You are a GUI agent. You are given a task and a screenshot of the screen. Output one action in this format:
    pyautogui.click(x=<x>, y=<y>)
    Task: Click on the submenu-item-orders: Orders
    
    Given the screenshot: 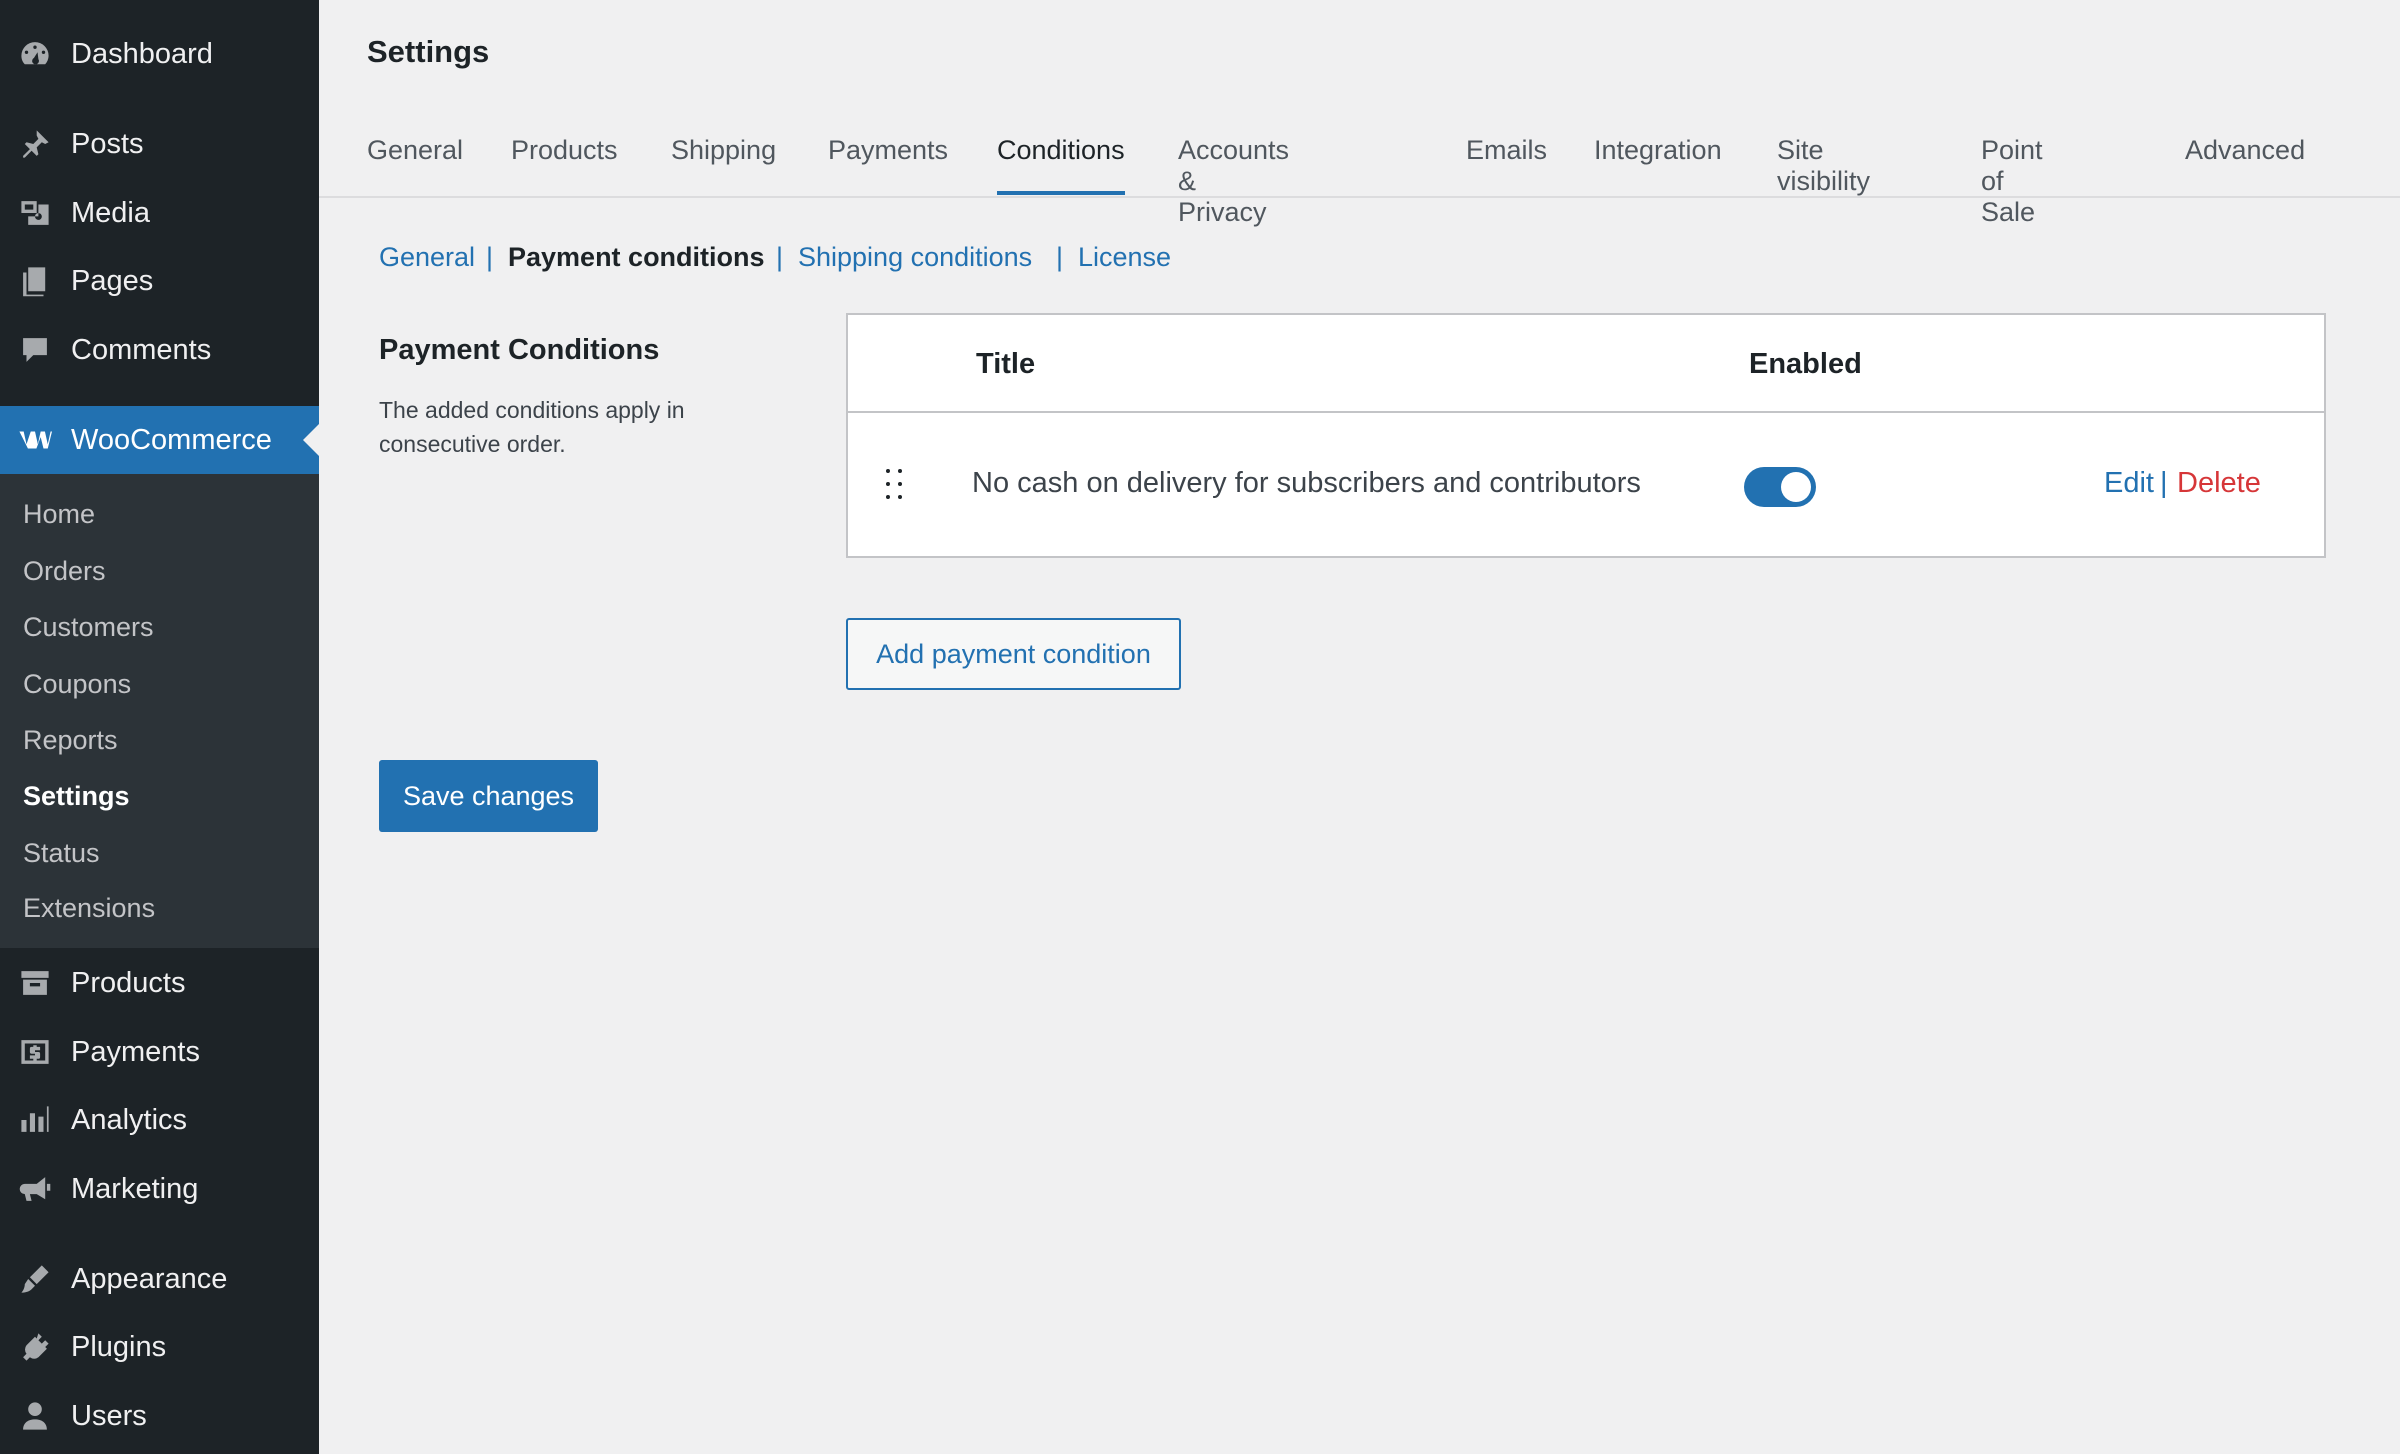 What is the action you would take?
    pyautogui.click(x=64, y=571)
    